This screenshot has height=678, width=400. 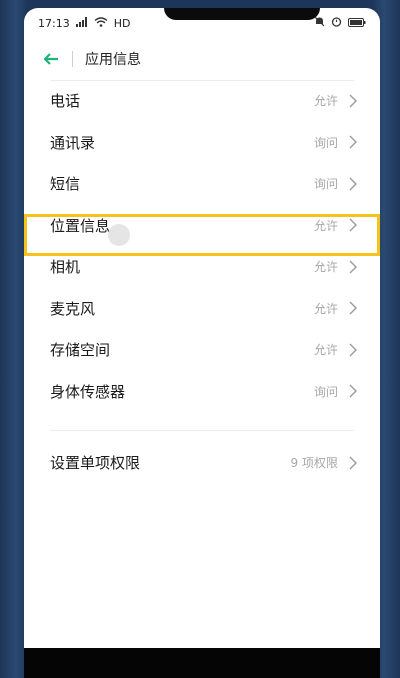 What do you see at coordinates (202, 350) in the screenshot?
I see `permission-row-storage: 存储空间 允许` at bounding box center [202, 350].